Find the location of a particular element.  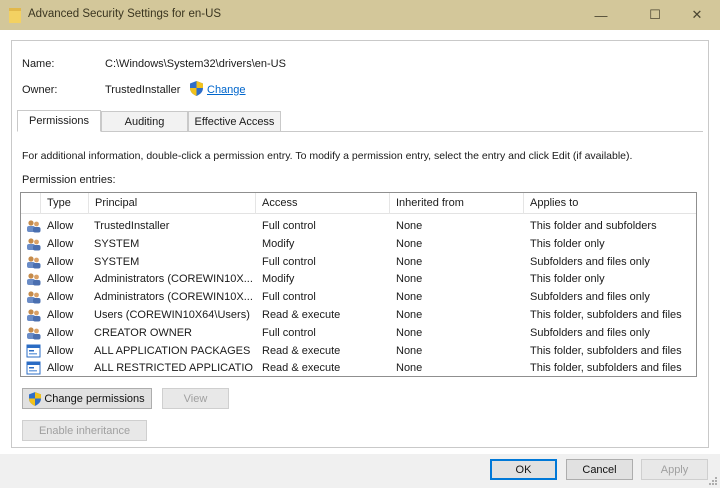

enable-inheritance-button: Enable inheritance is located at coordinates (84, 430).